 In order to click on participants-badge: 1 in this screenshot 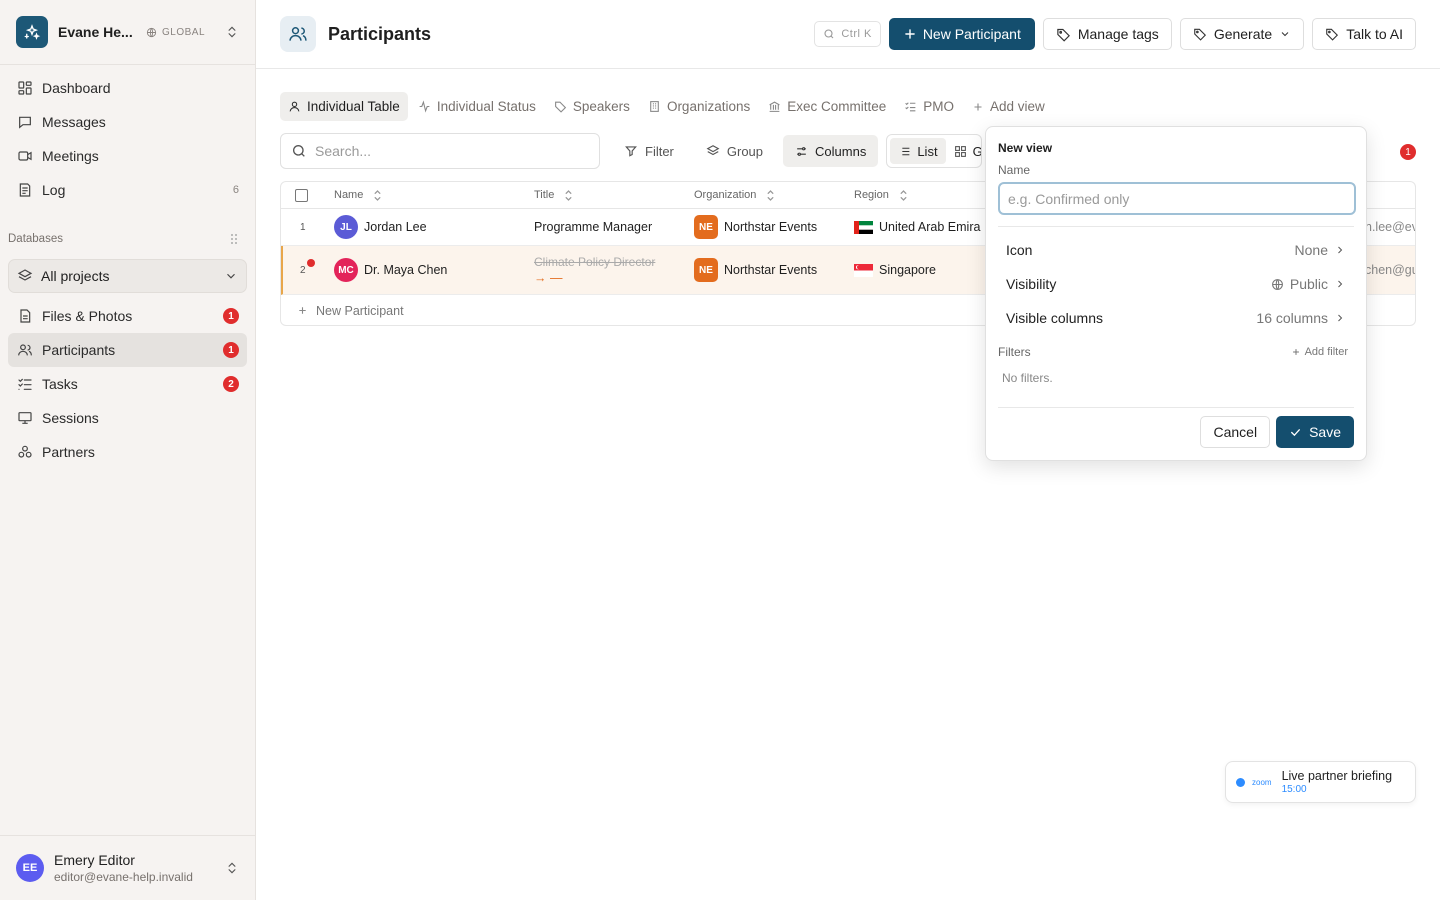, I will do `click(231, 350)`.